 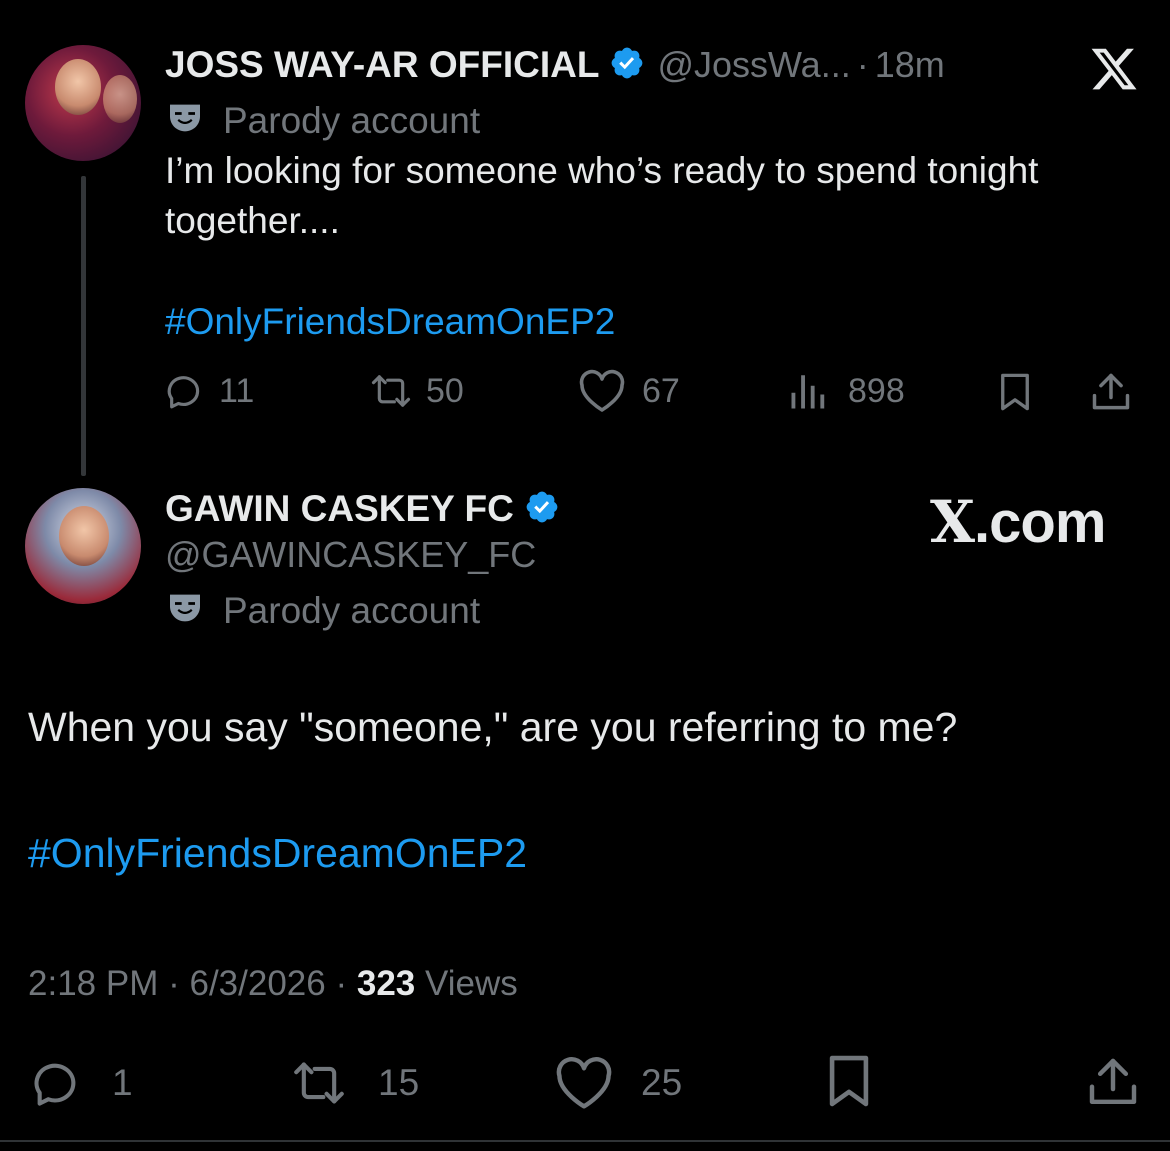 What do you see at coordinates (93, 983) in the screenshot?
I see `timestamp-time: 2:18 PM` at bounding box center [93, 983].